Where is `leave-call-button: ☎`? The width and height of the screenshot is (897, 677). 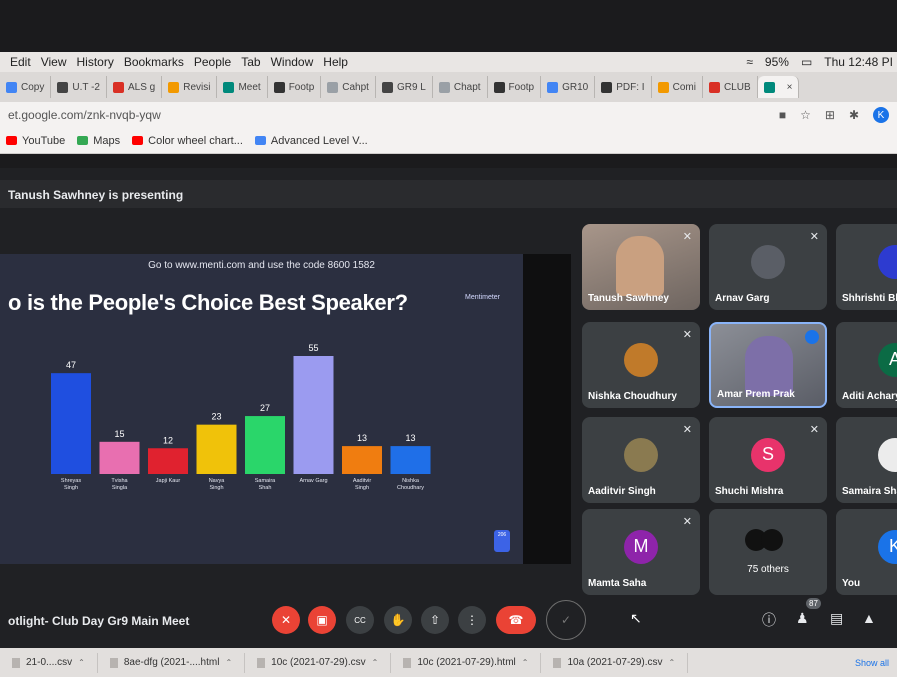 leave-call-button: ☎ is located at coordinates (516, 620).